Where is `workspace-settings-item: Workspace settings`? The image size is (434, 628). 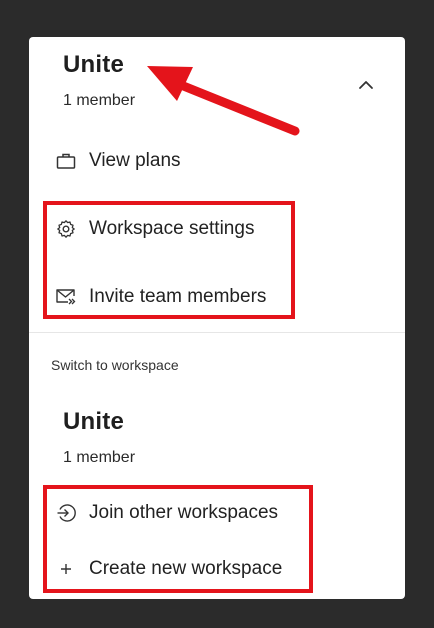 workspace-settings-item: Workspace settings is located at coordinates (154, 229).